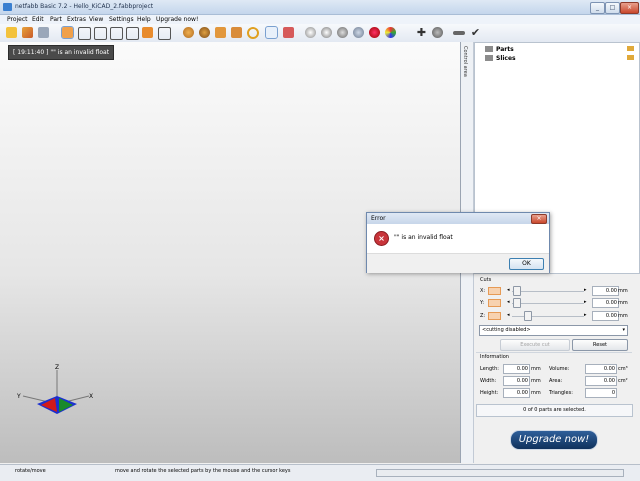  What do you see at coordinates (526, 264) in the screenshot?
I see `ok-button: OK` at bounding box center [526, 264].